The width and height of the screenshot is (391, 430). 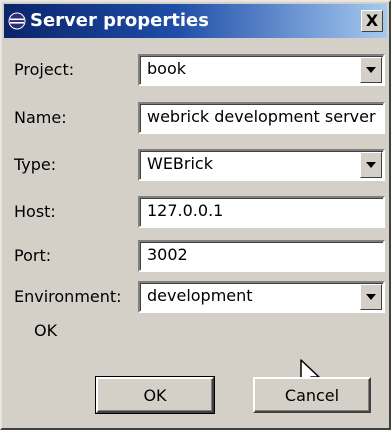 What do you see at coordinates (180, 163) in the screenshot?
I see `type-value: WEBrick` at bounding box center [180, 163].